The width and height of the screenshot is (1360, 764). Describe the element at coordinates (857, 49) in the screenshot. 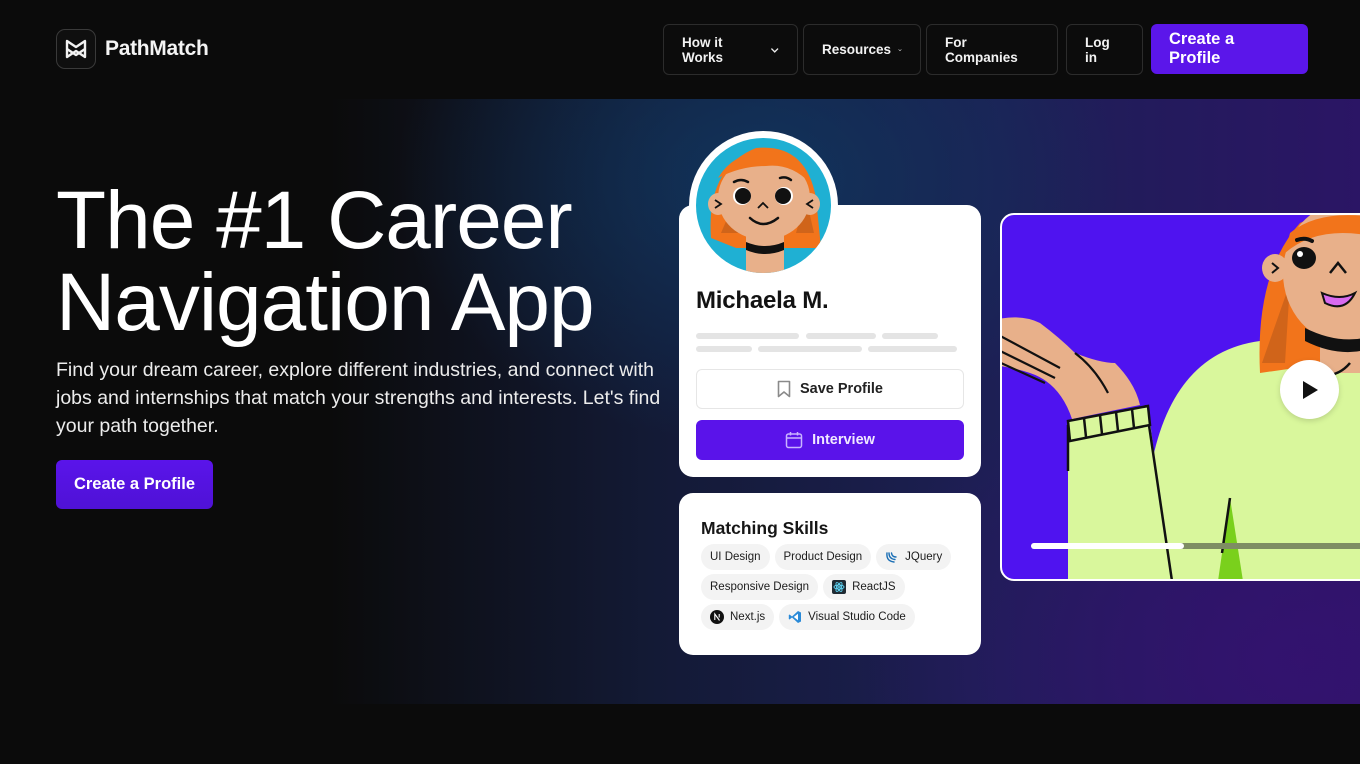

I see `nav-resources-label: Resources` at that location.